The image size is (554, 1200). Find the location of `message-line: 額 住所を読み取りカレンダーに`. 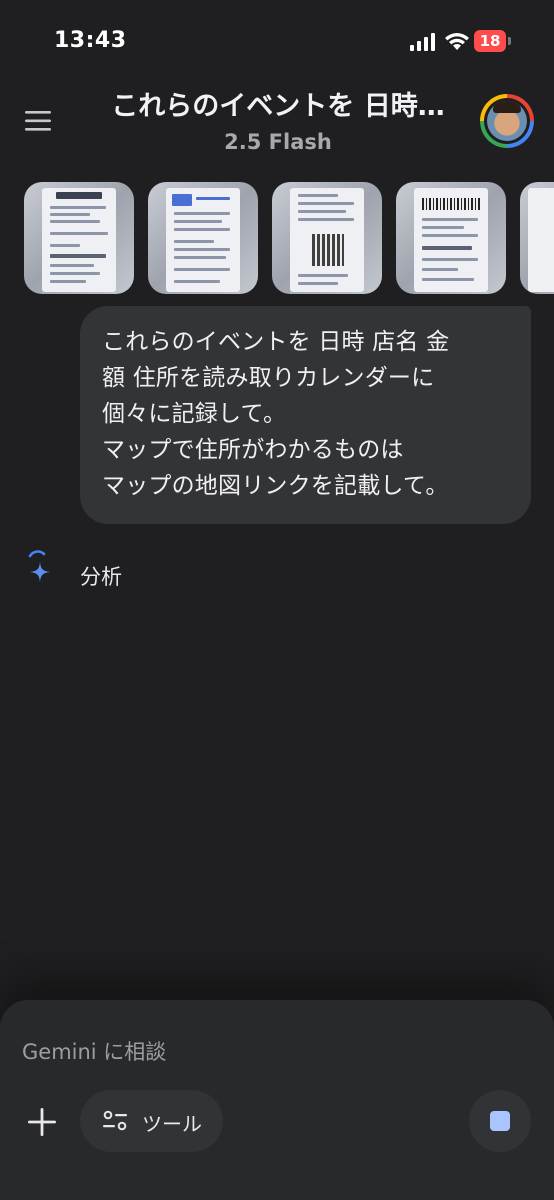

message-line: 額 住所を読み取りカレンダーに is located at coordinates (268, 378).